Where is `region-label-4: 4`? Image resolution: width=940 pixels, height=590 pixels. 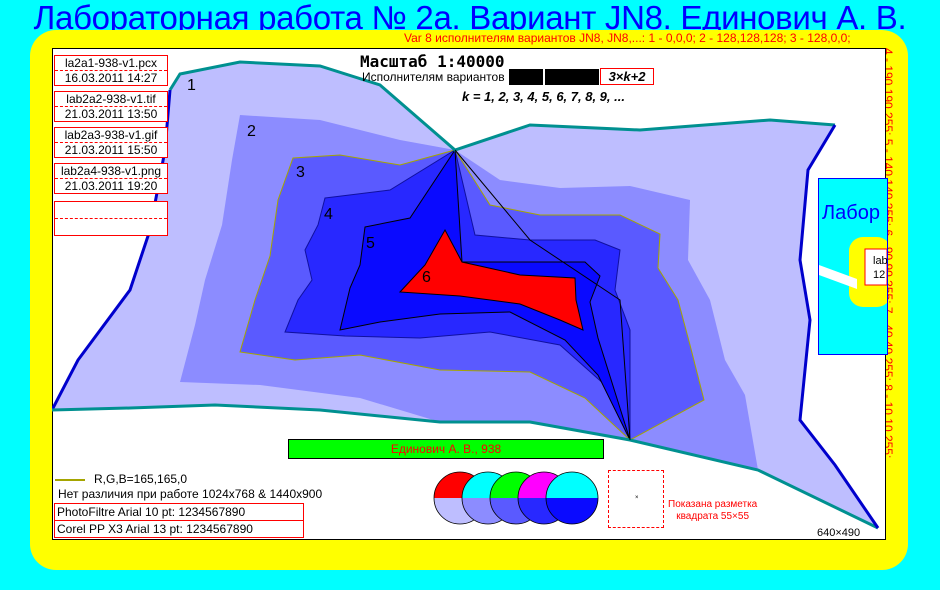 region-label-4: 4 is located at coordinates (328, 214).